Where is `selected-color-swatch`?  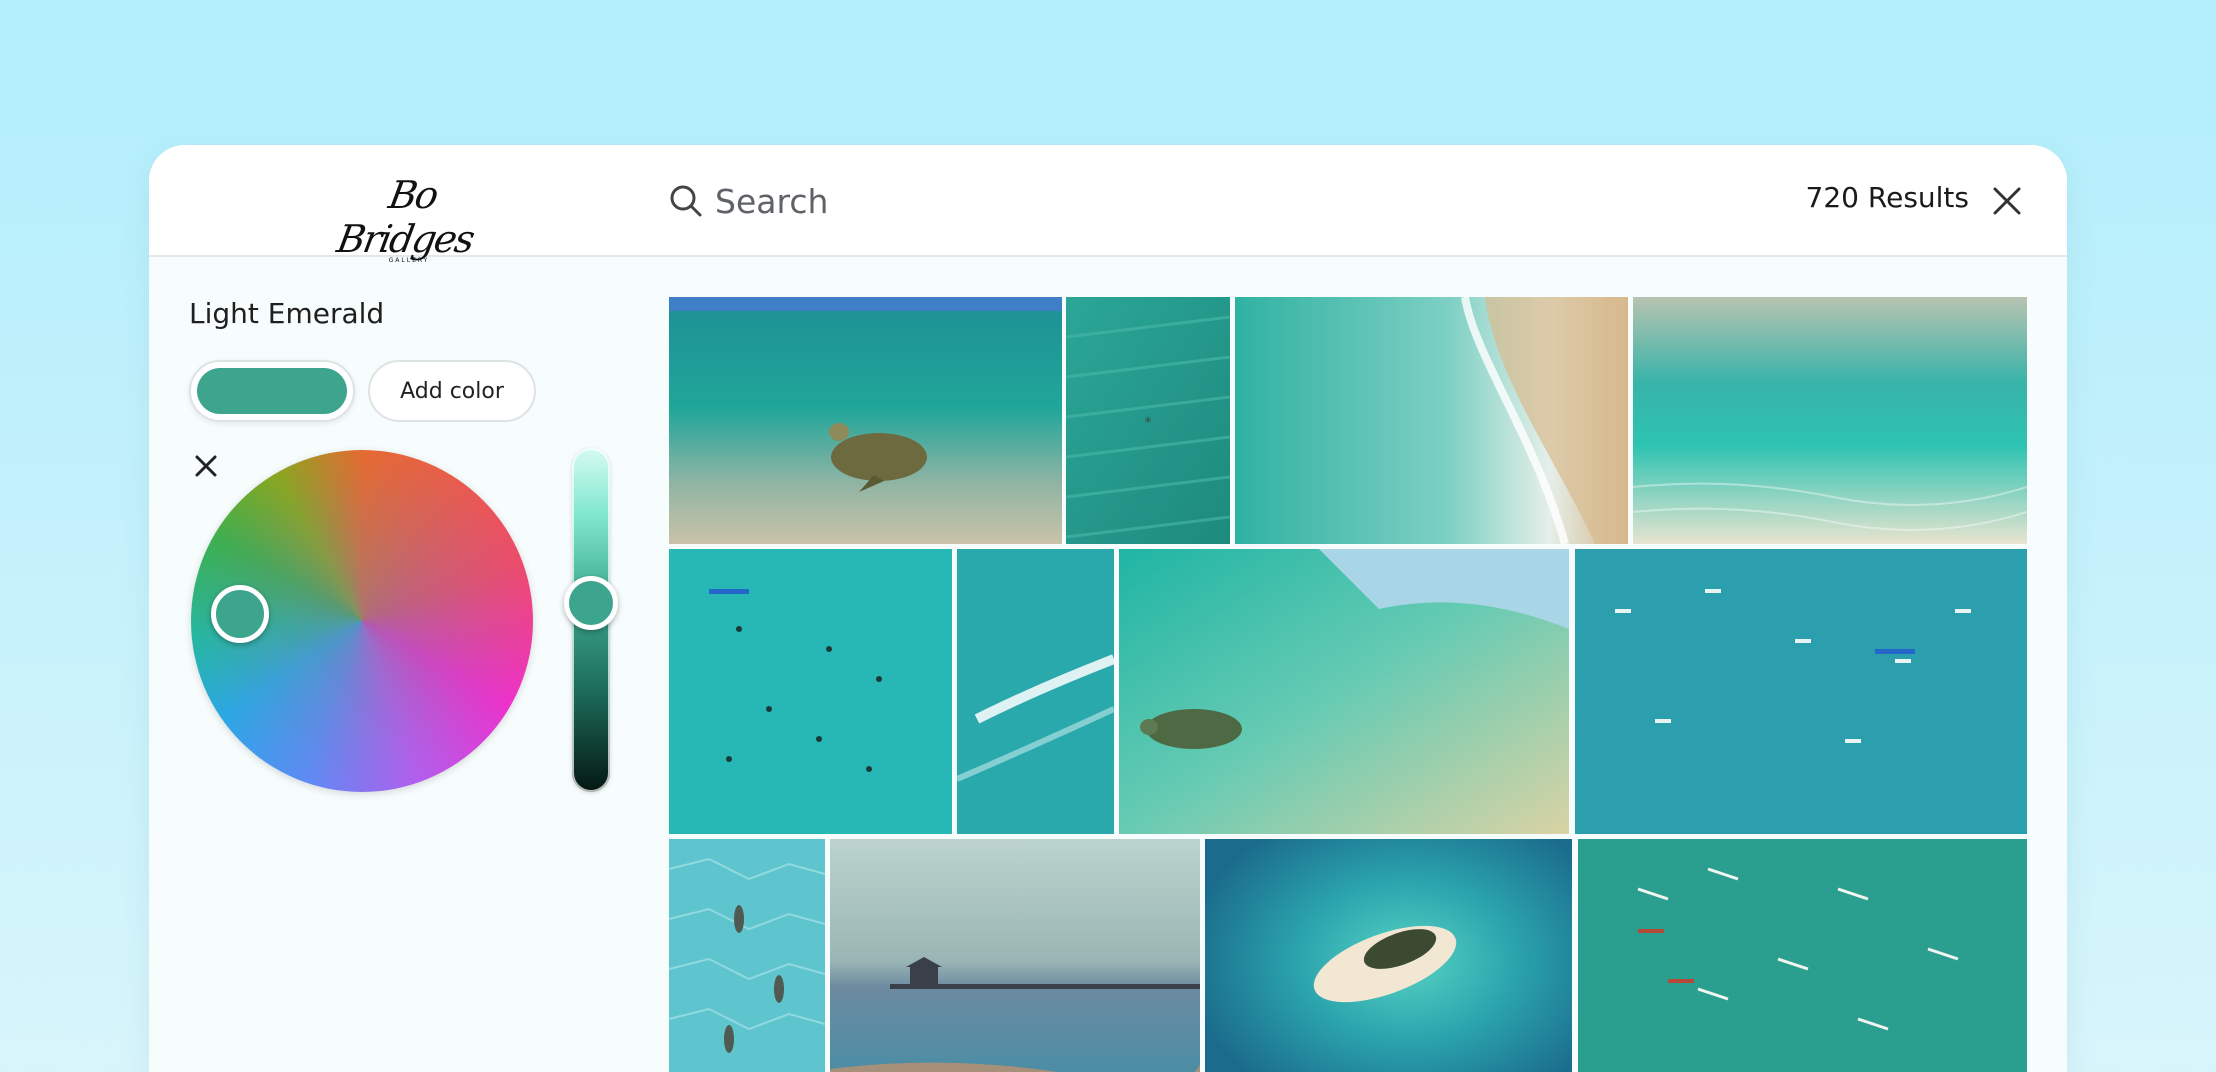 selected-color-swatch is located at coordinates (272, 391).